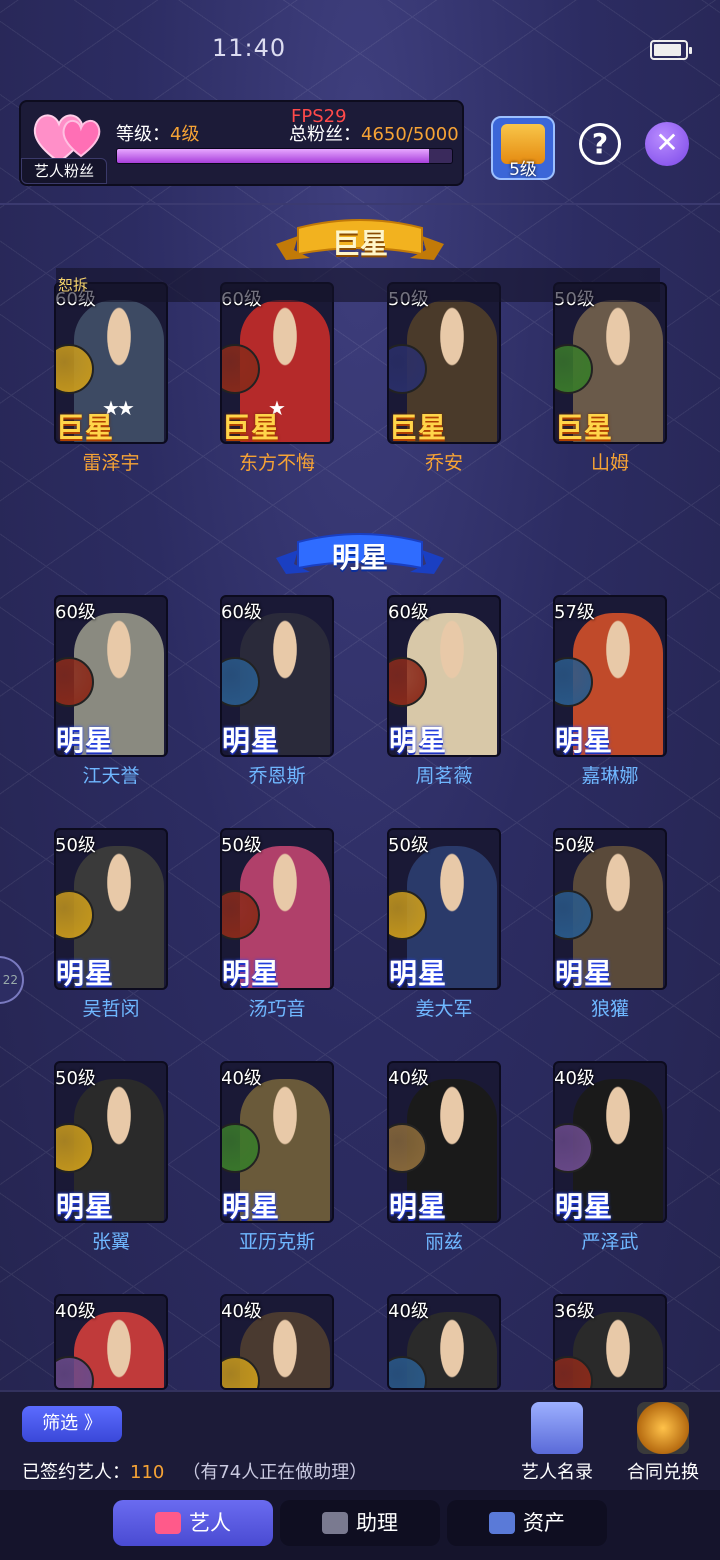 This screenshot has height=1560, width=720. I want to click on notice-banner, so click(358, 285).